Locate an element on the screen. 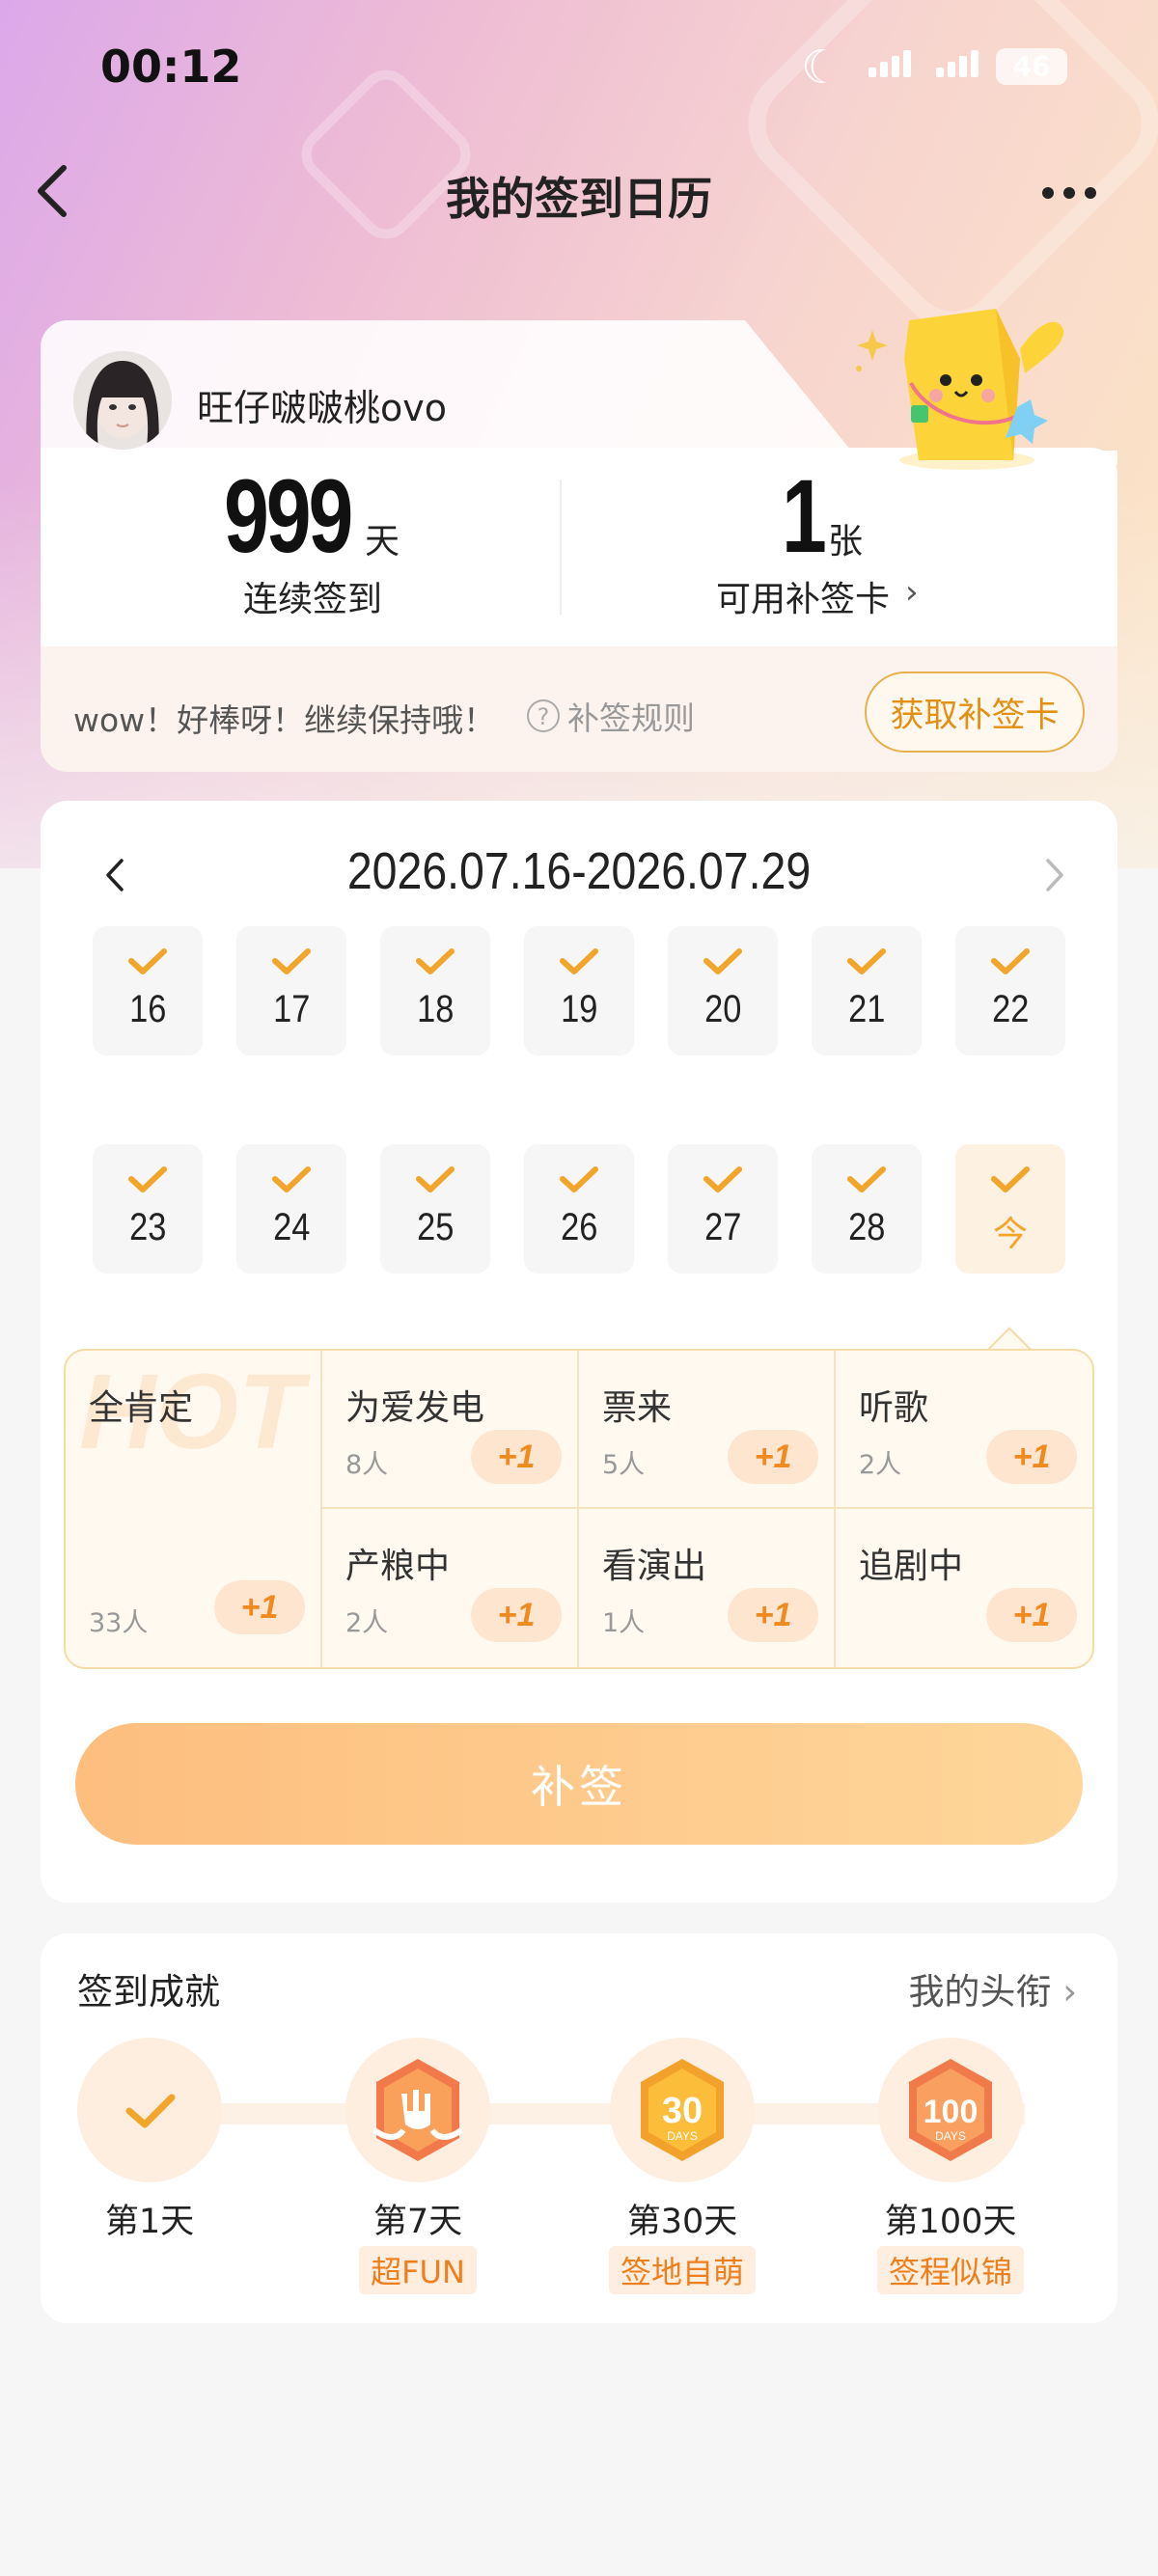  encouragement-text: wow！好棒呀！继续保持哦！ is located at coordinates (284, 720).